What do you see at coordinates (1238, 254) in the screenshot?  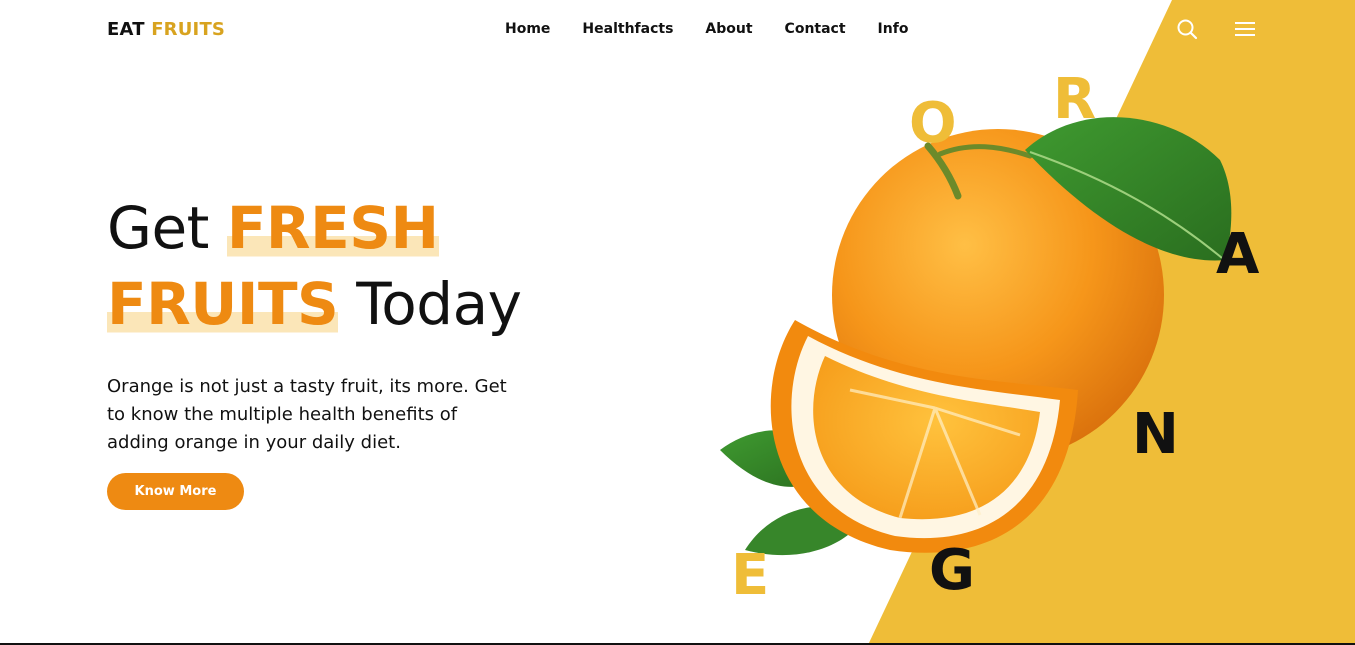 I see `letter-a: A` at bounding box center [1238, 254].